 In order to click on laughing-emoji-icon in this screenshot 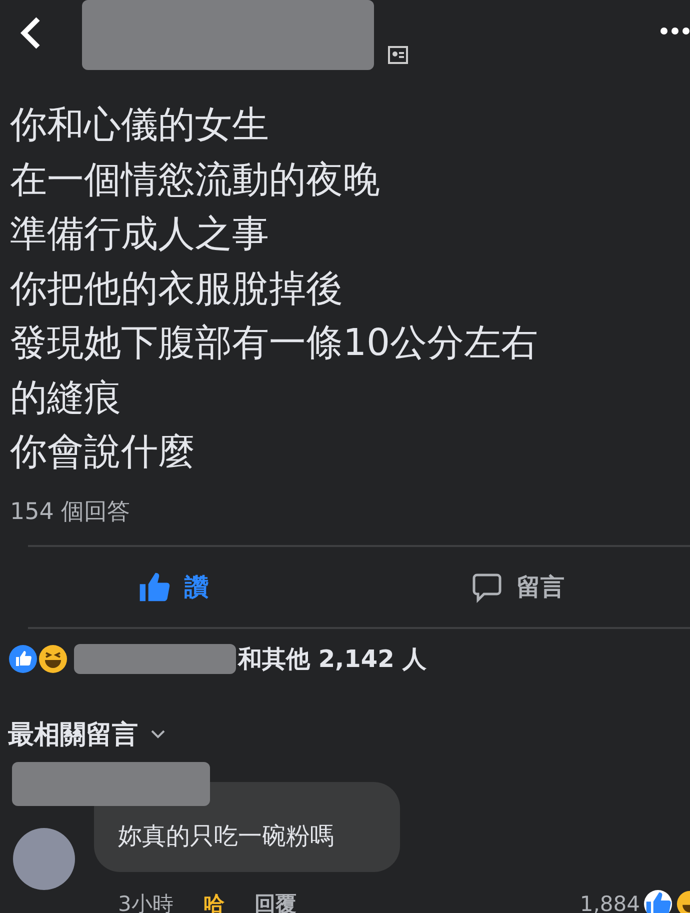, I will do `click(53, 659)`.